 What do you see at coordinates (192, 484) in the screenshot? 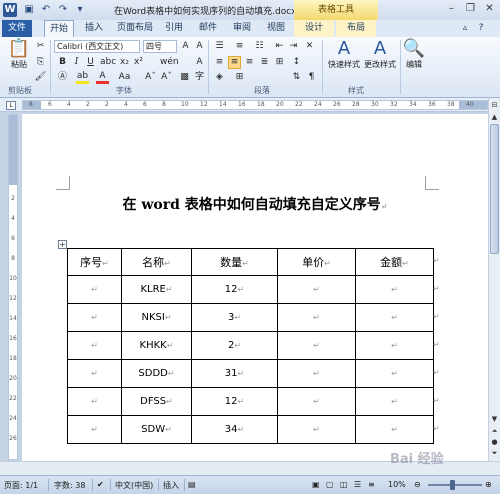
I see `macro-record-icon: ▤` at bounding box center [192, 484].